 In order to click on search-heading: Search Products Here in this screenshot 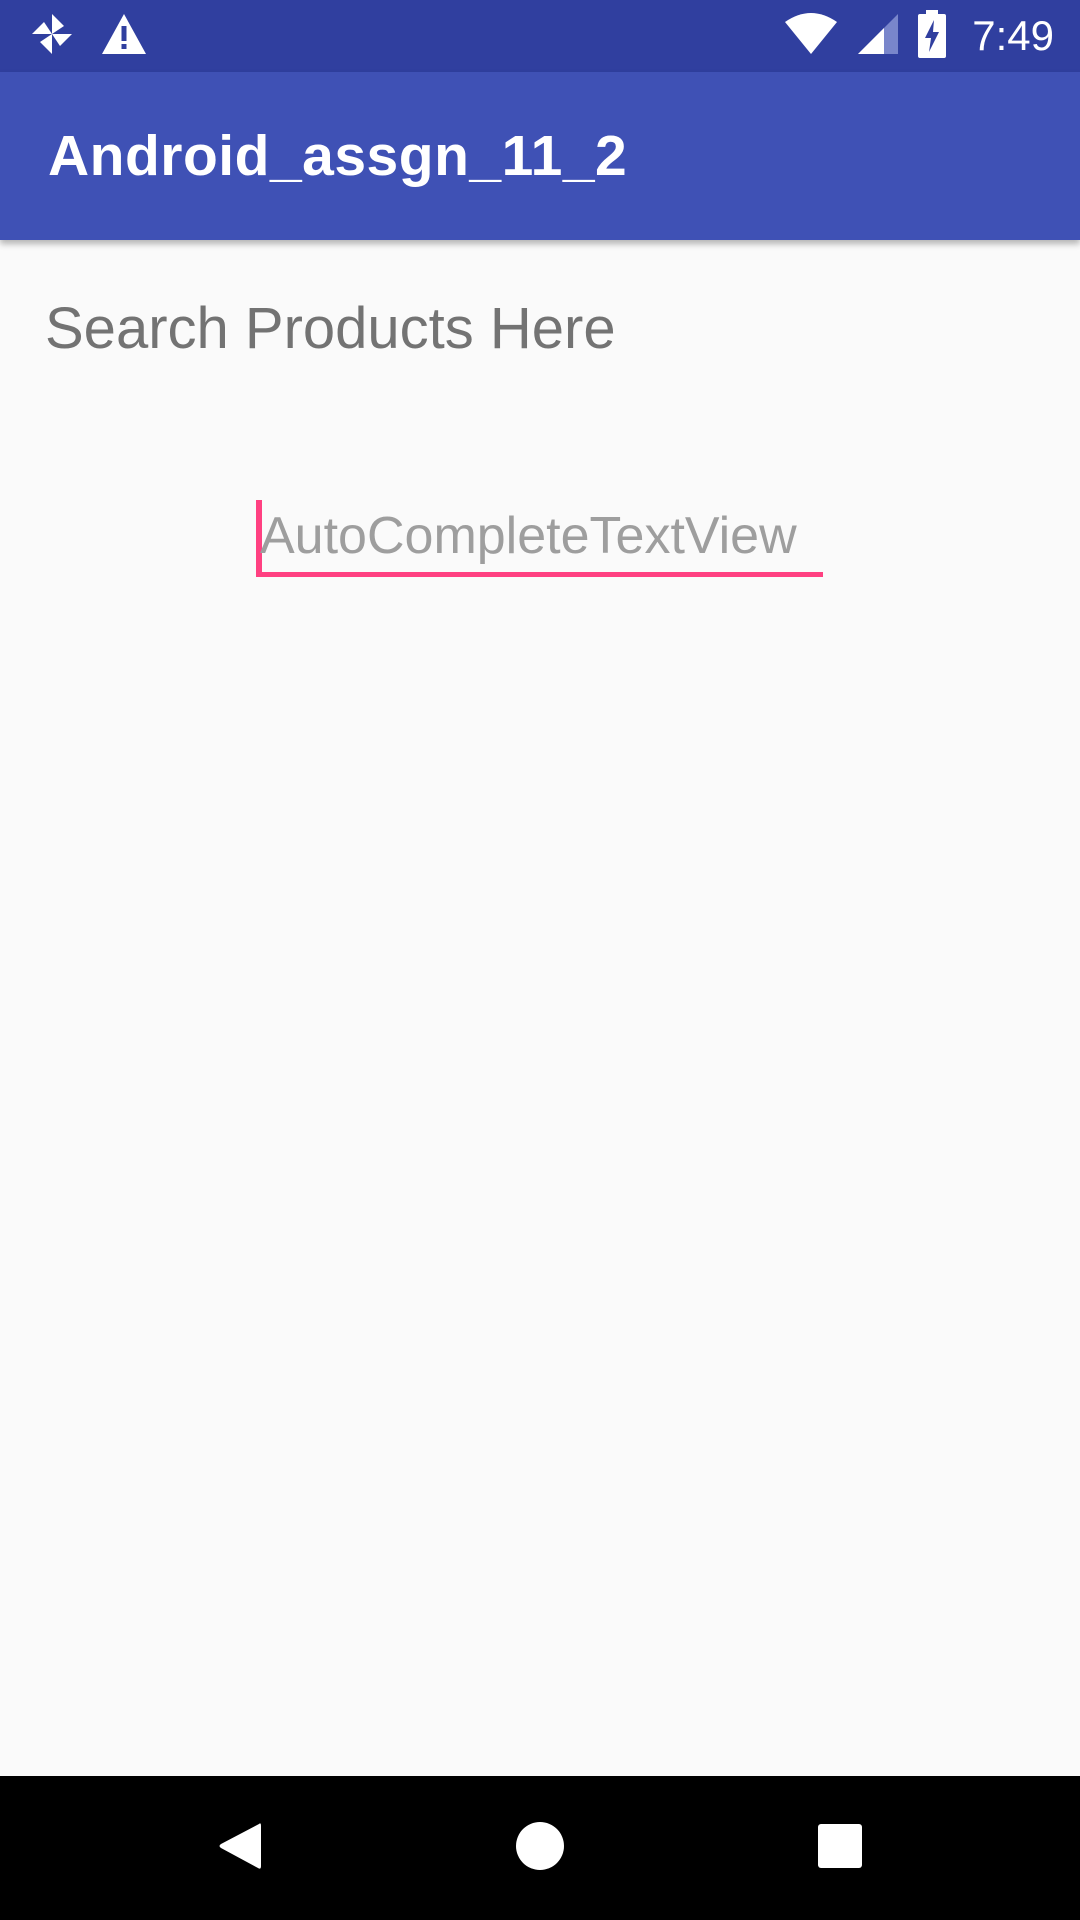, I will do `click(330, 328)`.